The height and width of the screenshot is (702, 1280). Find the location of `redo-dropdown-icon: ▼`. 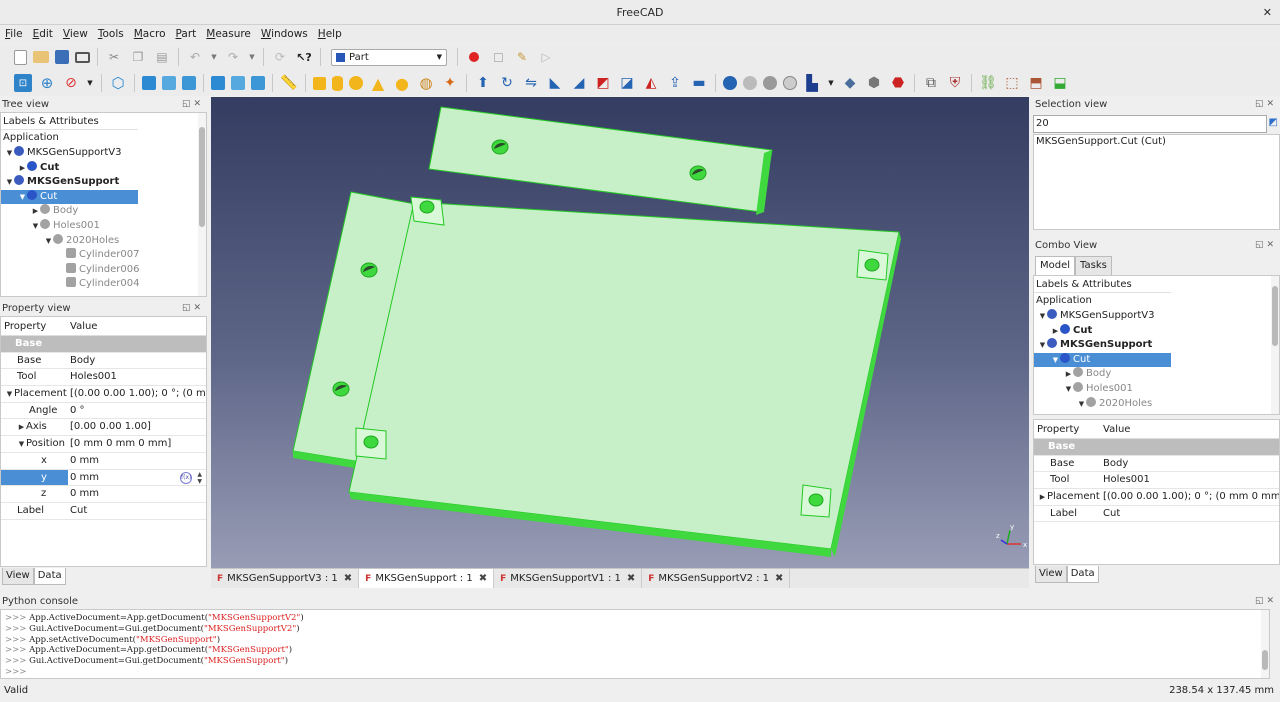

redo-dropdown-icon: ▼ is located at coordinates (252, 57).